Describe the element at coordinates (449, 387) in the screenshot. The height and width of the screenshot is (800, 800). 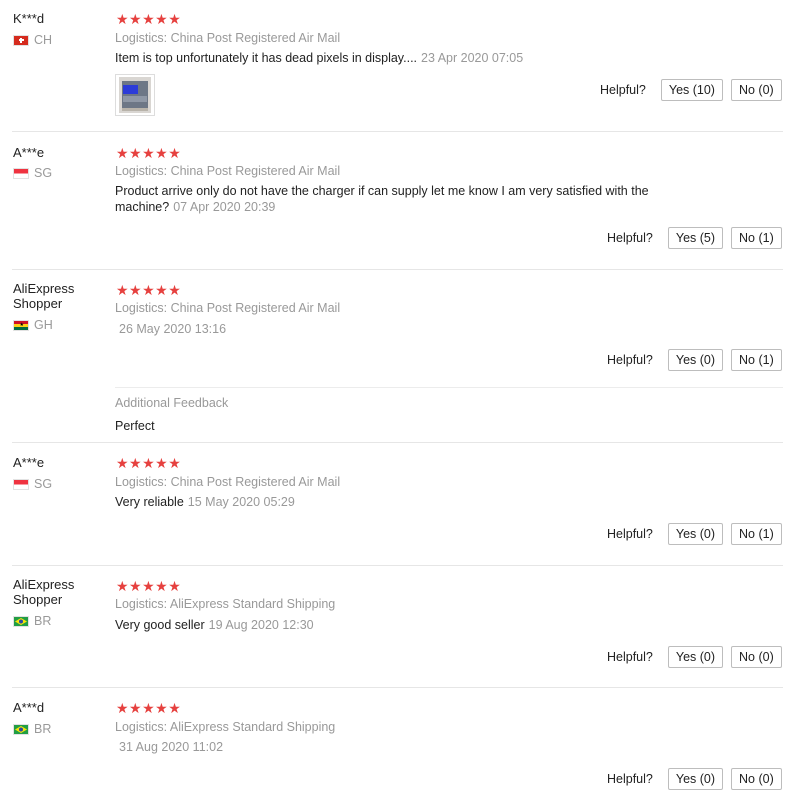
I see `additional-feedback-divider` at that location.